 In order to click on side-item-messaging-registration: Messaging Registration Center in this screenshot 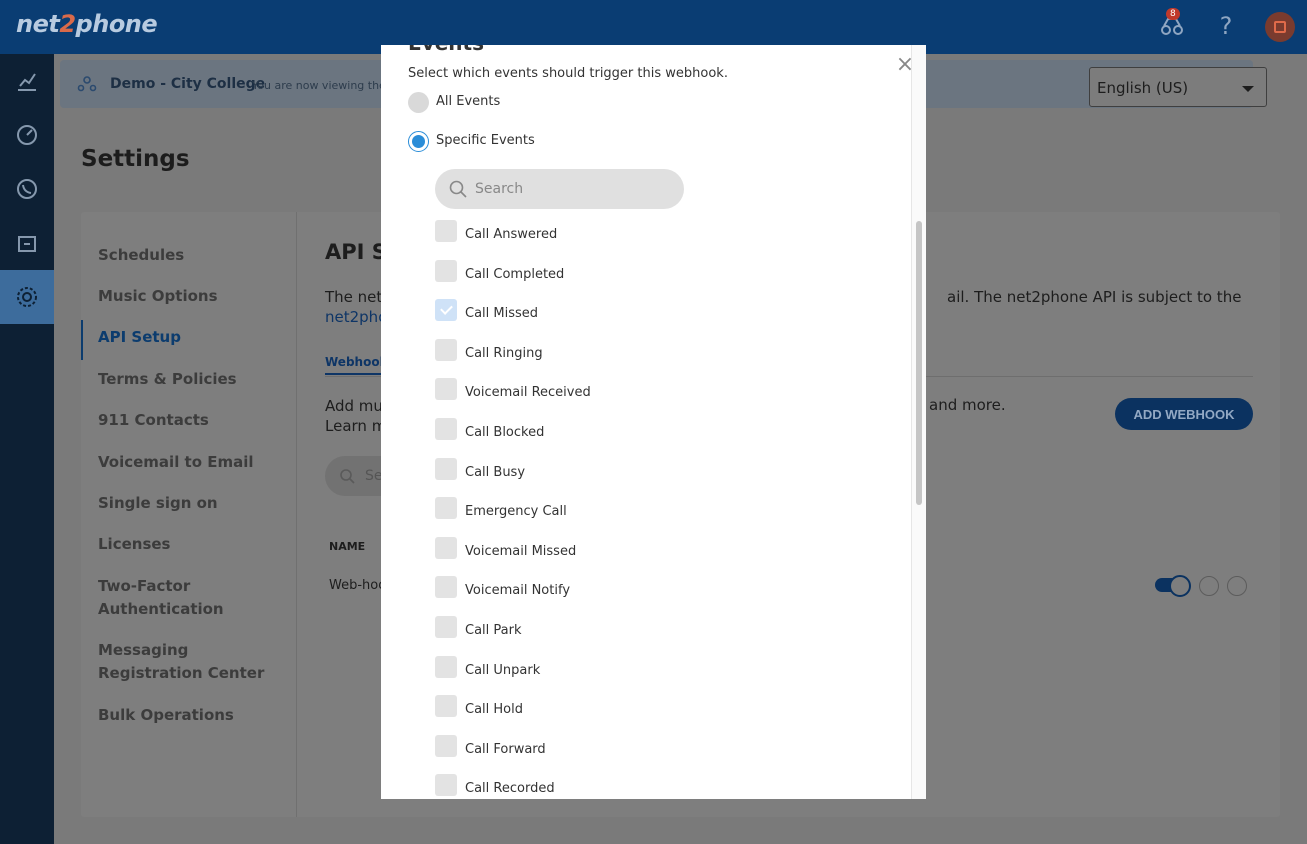, I will do `click(193, 662)`.